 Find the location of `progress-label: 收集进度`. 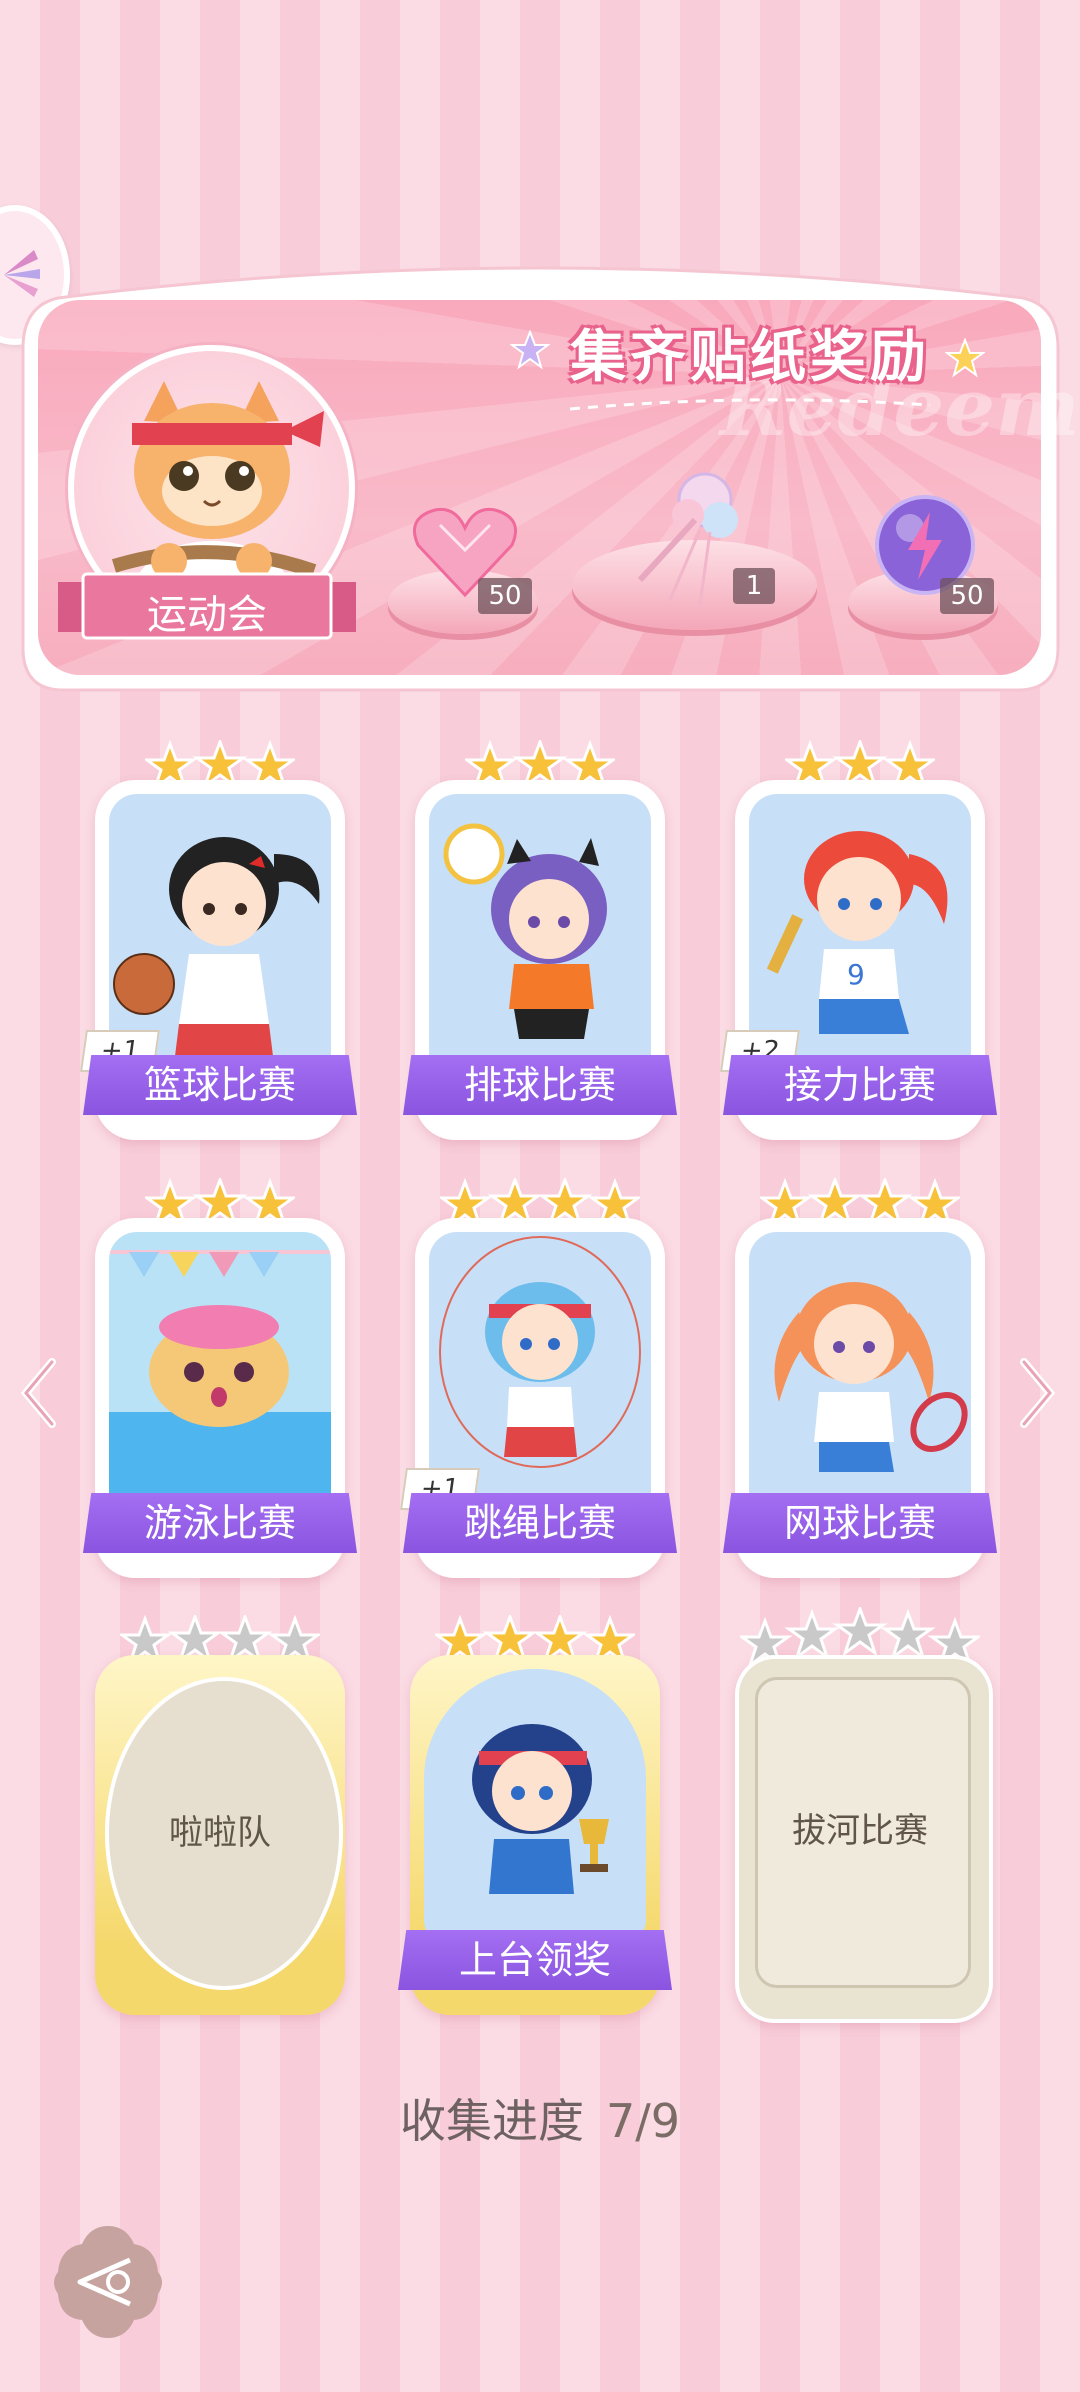

progress-label: 收集进度 is located at coordinates (491, 2121).